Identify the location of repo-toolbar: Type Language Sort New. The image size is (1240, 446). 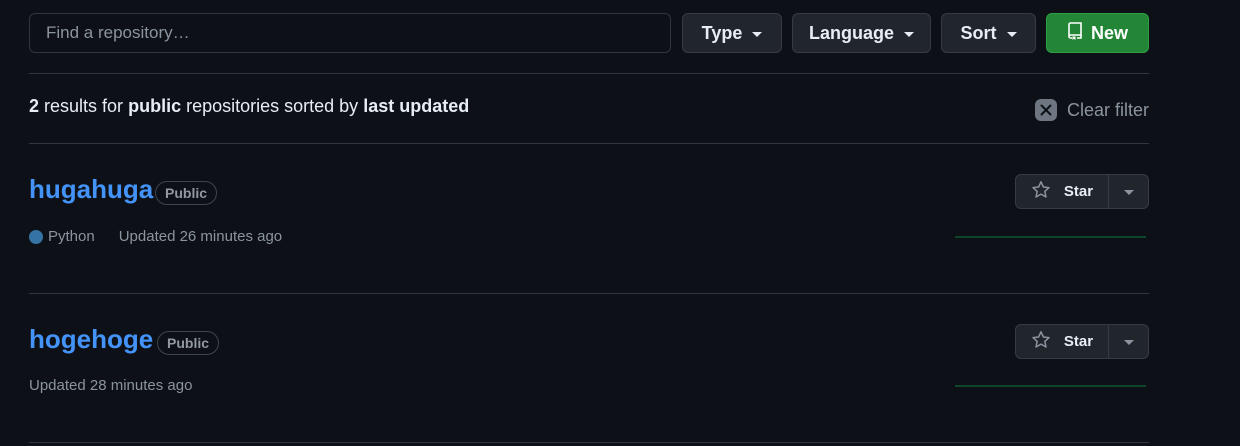
(589, 33).